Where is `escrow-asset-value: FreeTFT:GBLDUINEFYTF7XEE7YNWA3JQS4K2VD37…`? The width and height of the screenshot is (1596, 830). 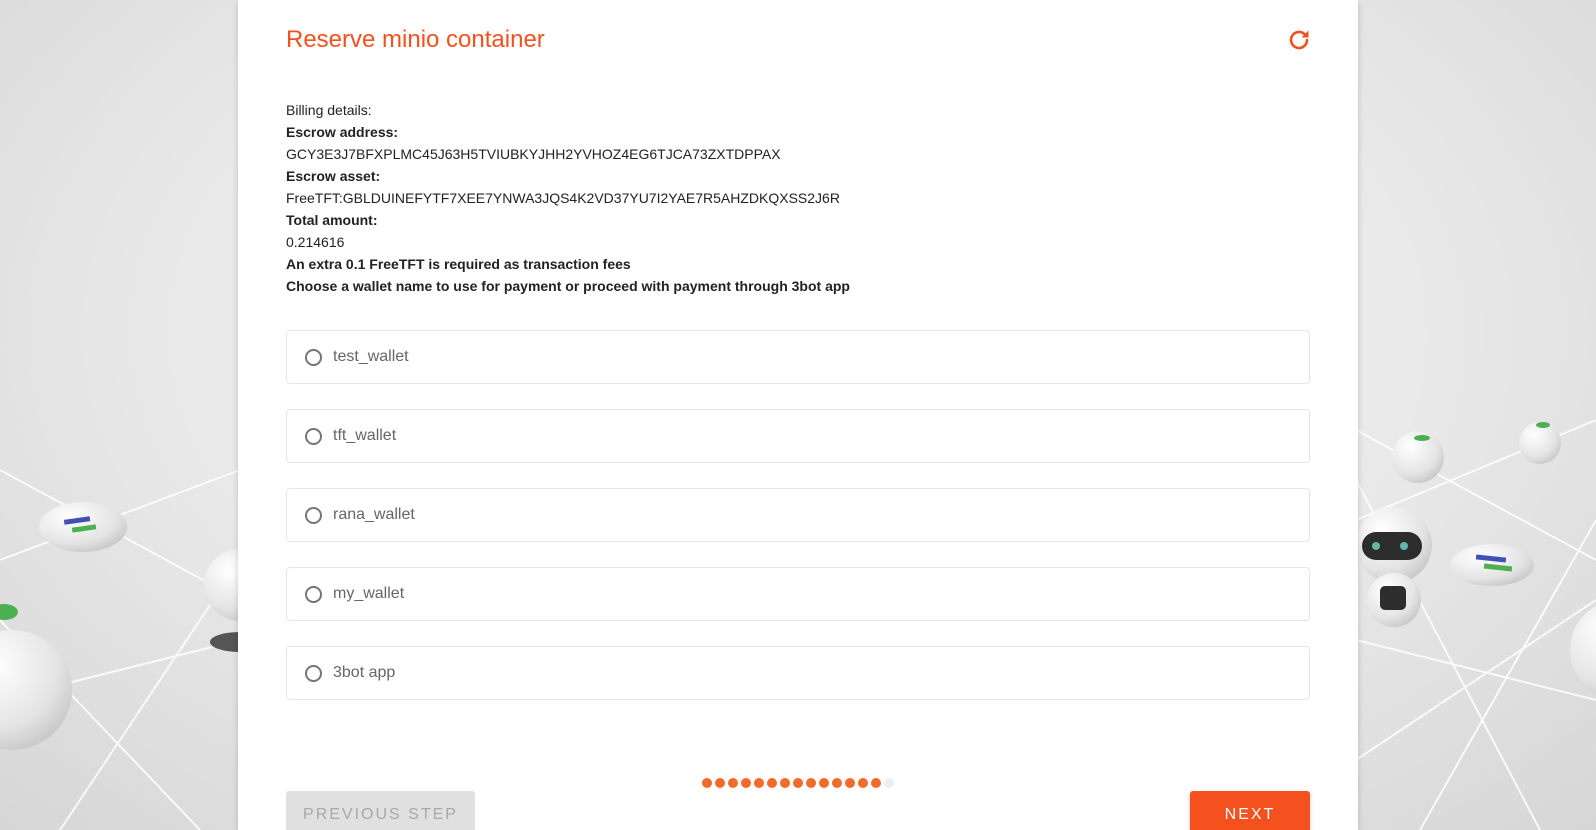
escrow-asset-value: FreeTFT:GBLDUINEFYTF7XEE7YNWA3JQS4K2VD37… is located at coordinates (563, 198).